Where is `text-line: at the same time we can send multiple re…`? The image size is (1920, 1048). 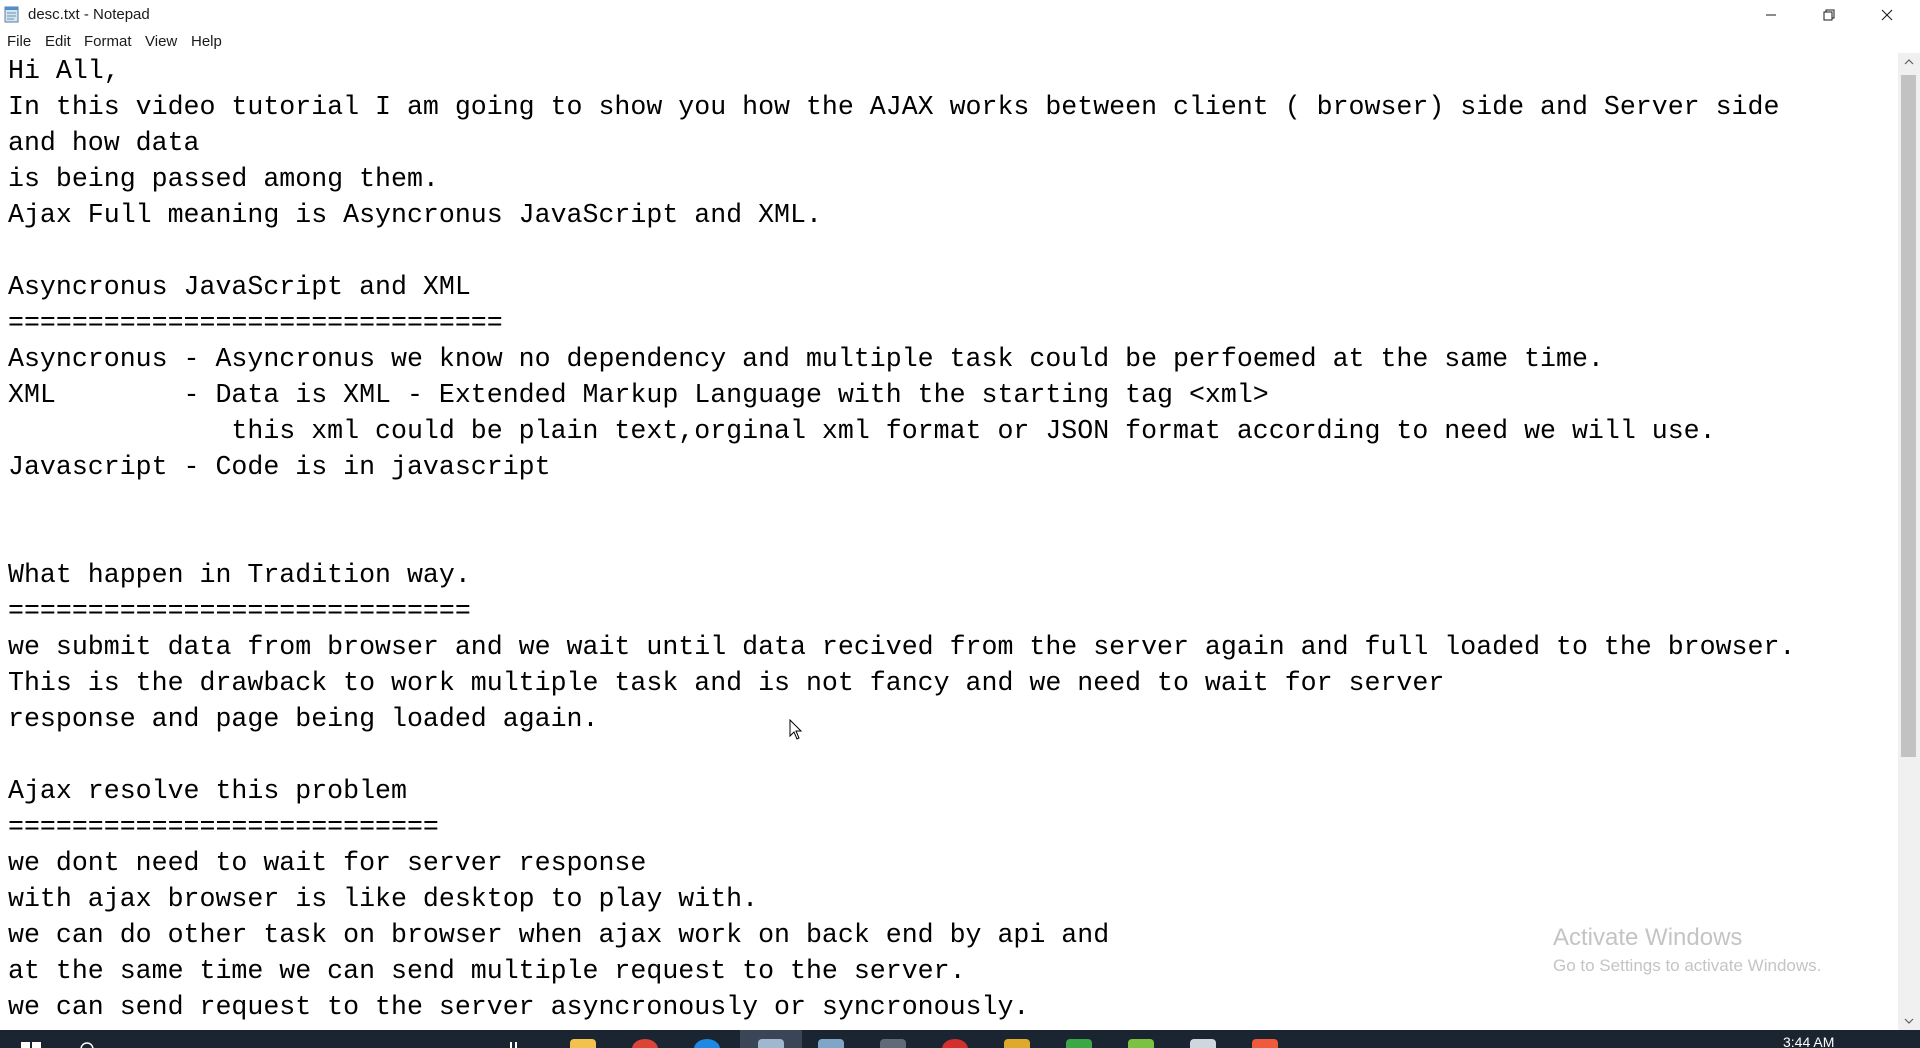 text-line: at the same time we can send multiple re… is located at coordinates (487, 971).